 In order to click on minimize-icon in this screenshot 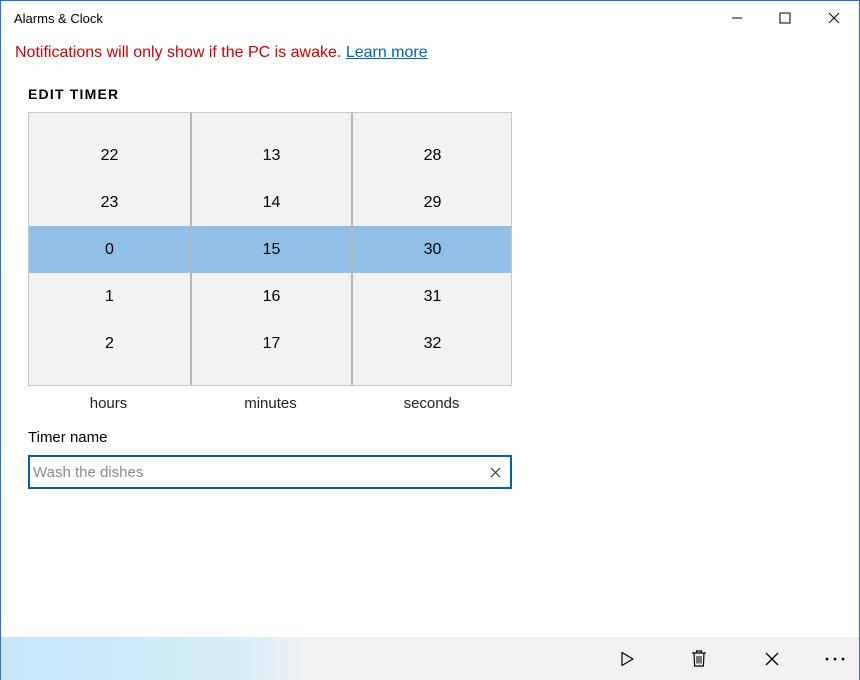, I will do `click(737, 18)`.